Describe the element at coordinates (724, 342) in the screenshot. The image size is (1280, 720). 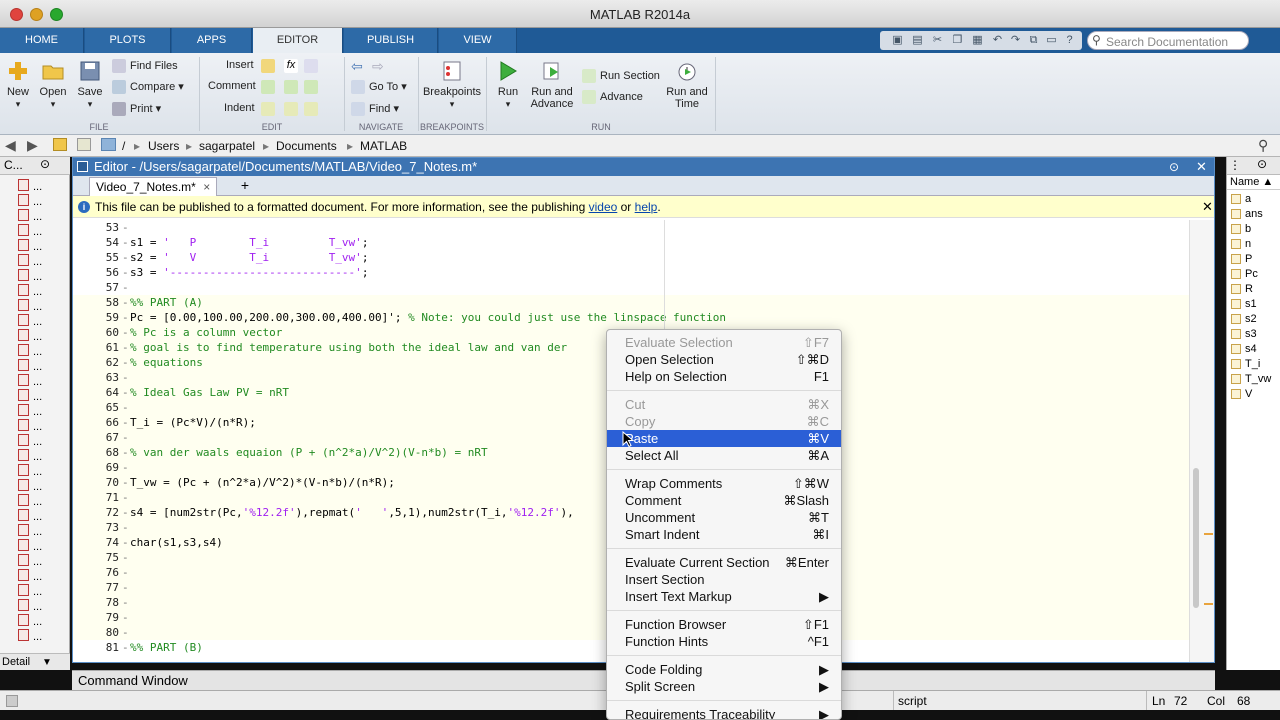
I see `menu-item-evaluate-selection: Evaluate Selection ⇧F7` at that location.